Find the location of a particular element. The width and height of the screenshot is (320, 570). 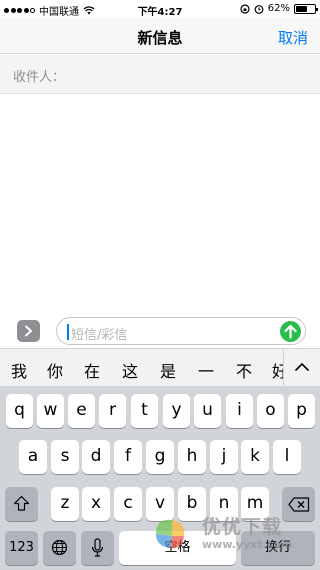

key-w: w is located at coordinates (50, 411).